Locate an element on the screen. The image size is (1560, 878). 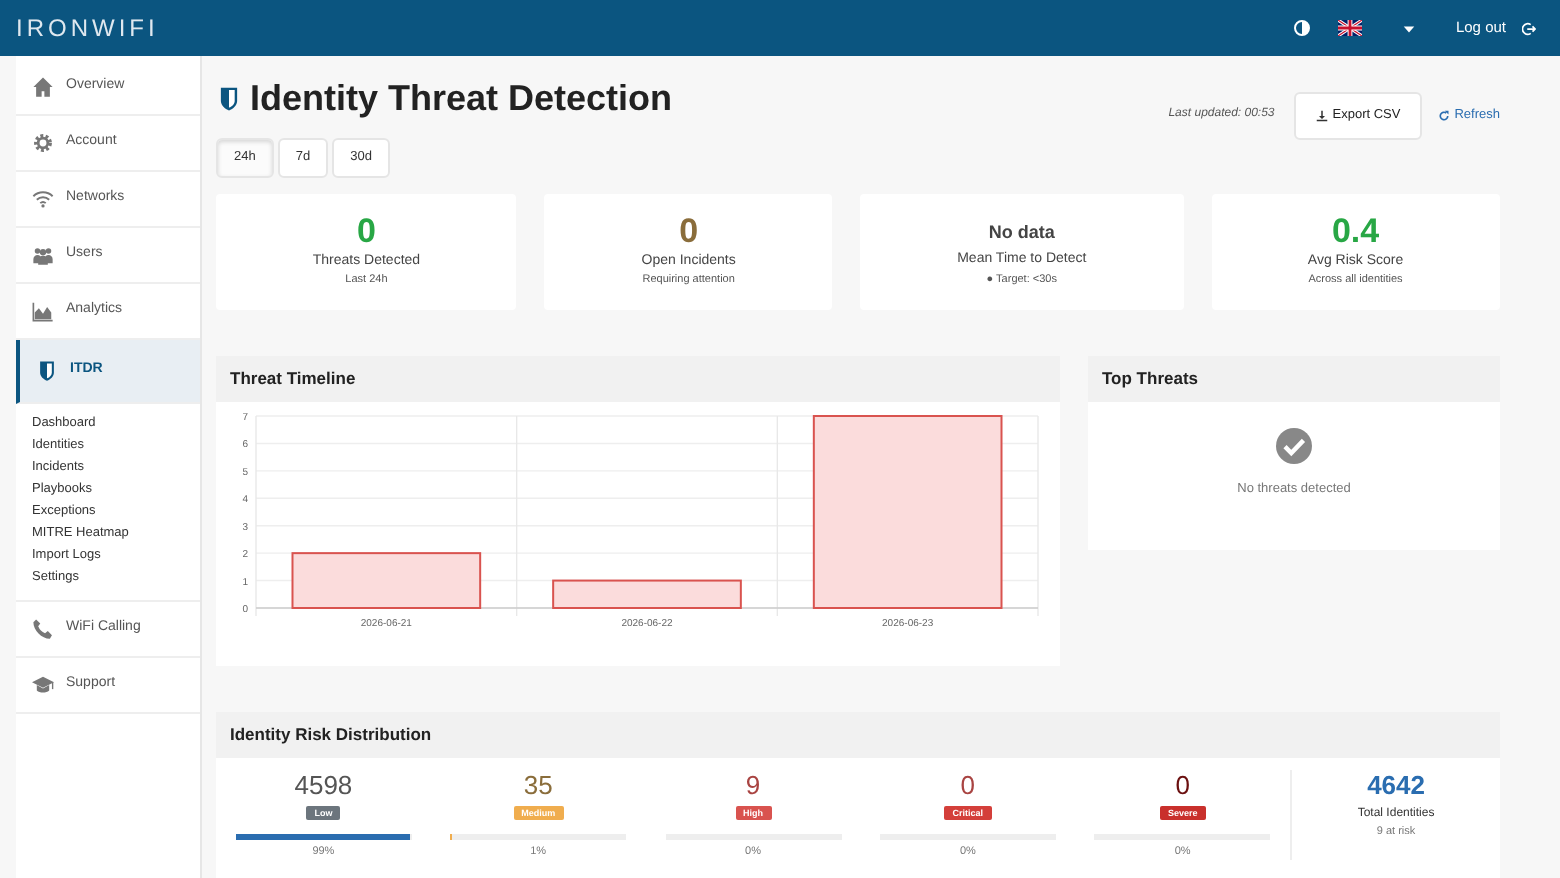
card-title: Identity Risk Distribution is located at coordinates (858, 734).